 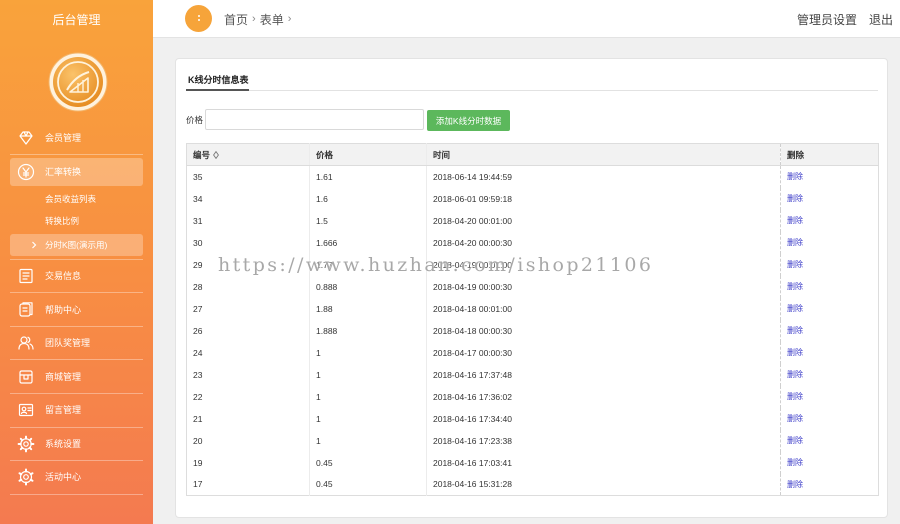 I want to click on table-row: 20 1 2018-04-16 17:23:38 删除, so click(x=533, y=440).